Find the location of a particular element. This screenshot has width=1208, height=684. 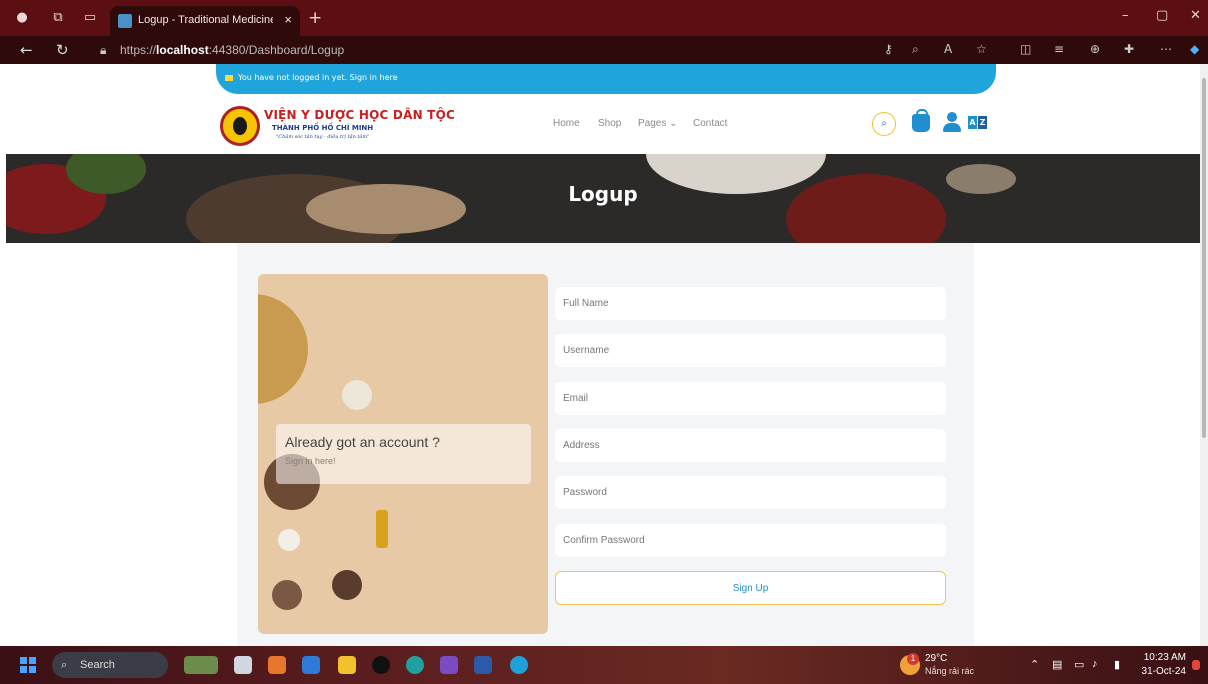

clock-time: 10:23 AM is located at coordinates (1163, 657).